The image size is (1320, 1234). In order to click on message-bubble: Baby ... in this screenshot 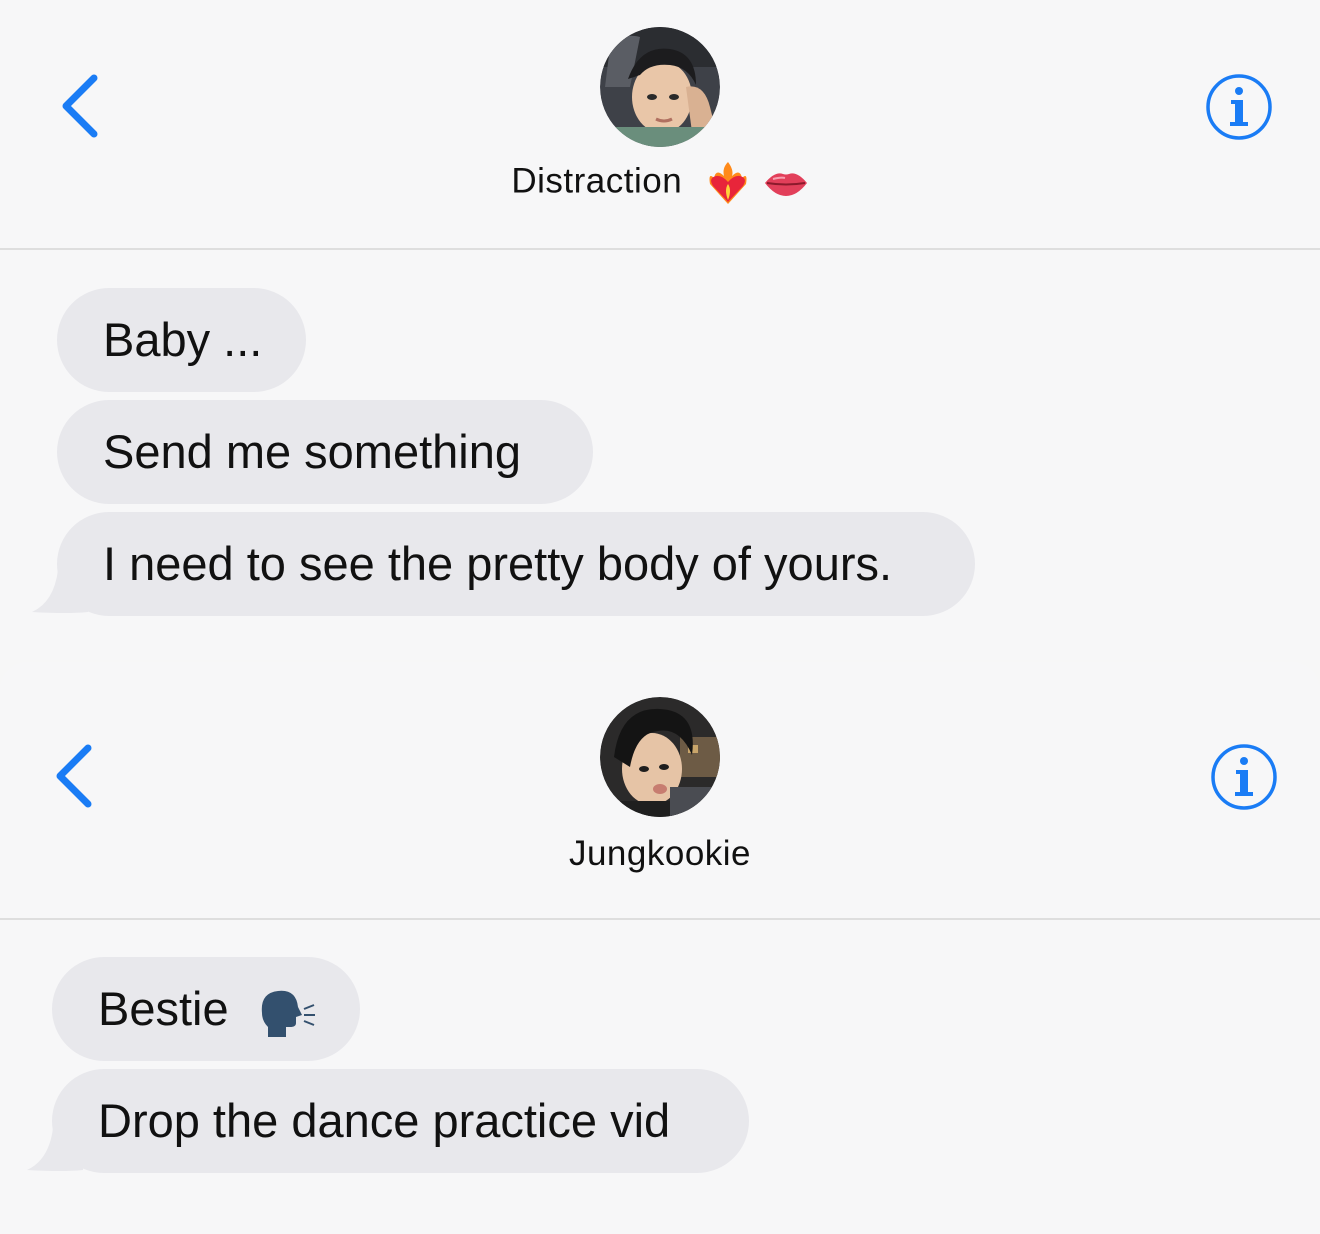, I will do `click(181, 340)`.